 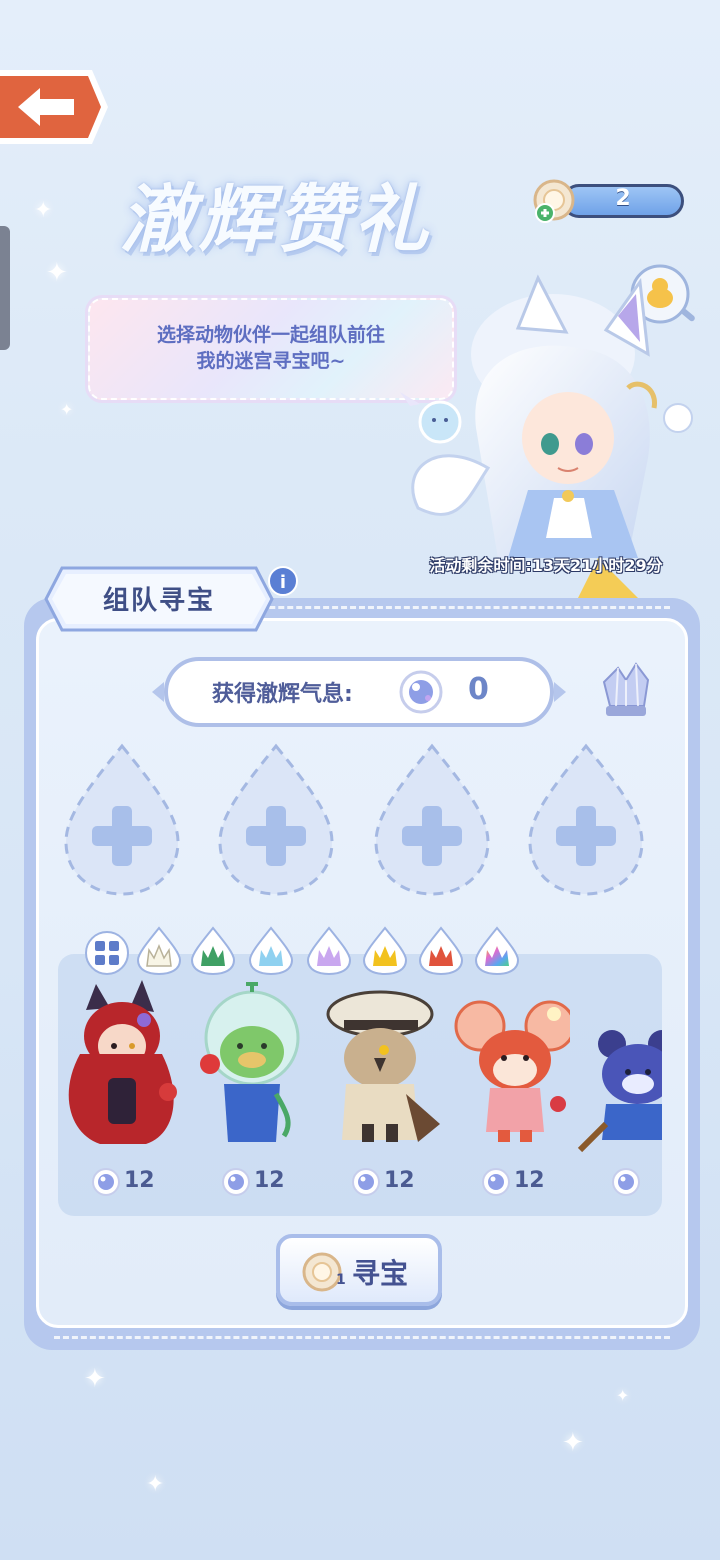 I want to click on partner-card-captain-owl: 12, so click(x=375, y=1089).